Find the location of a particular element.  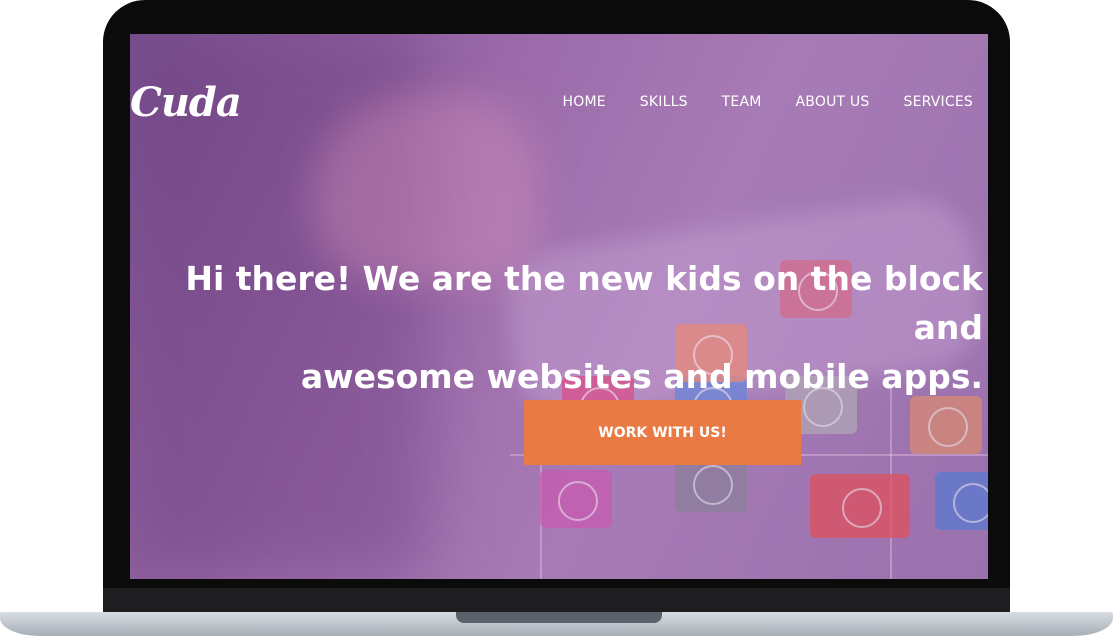

nav-item-home: HOME is located at coordinates (584, 102).